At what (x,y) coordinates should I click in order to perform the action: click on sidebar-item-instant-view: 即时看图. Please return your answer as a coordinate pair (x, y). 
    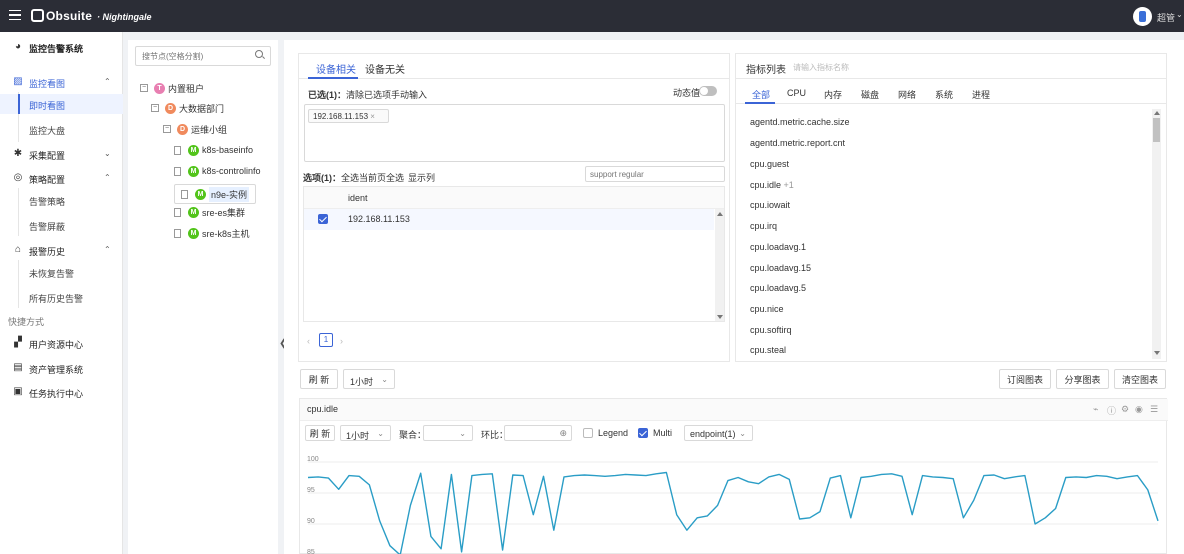
    Looking at the image, I should click on (61, 104).